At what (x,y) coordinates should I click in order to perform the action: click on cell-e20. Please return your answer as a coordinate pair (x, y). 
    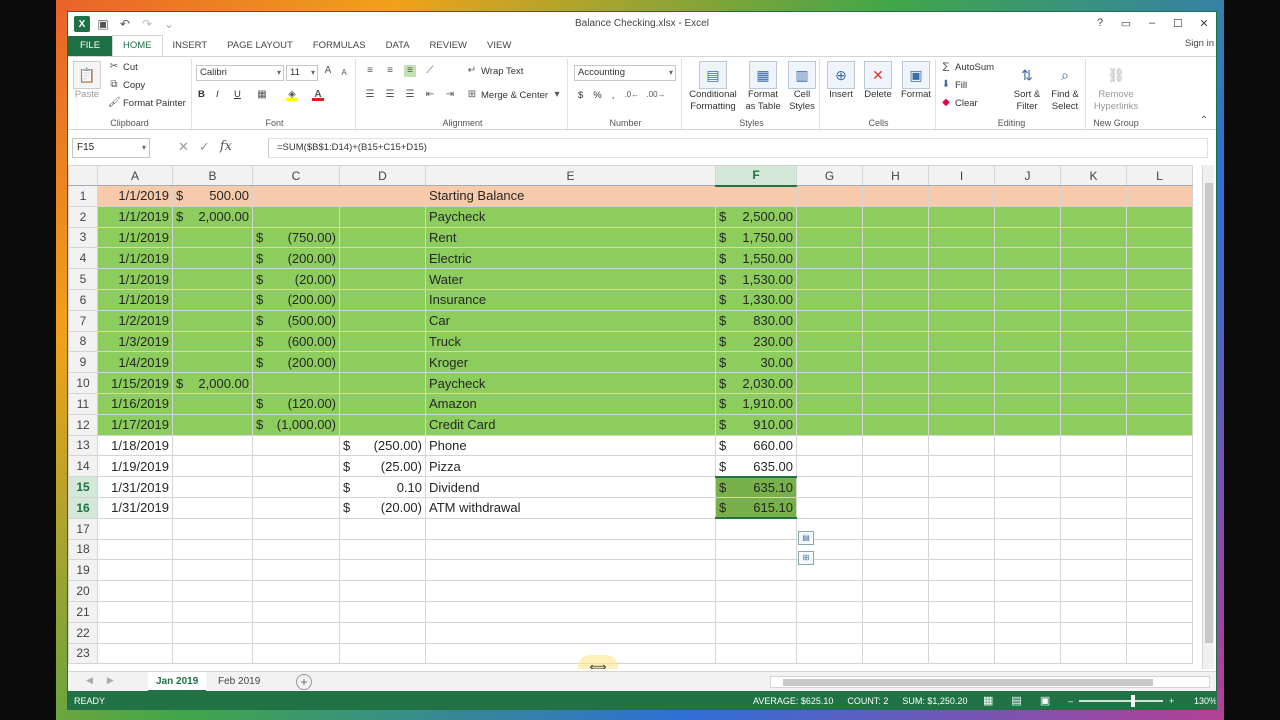
    Looking at the image, I should click on (570, 591).